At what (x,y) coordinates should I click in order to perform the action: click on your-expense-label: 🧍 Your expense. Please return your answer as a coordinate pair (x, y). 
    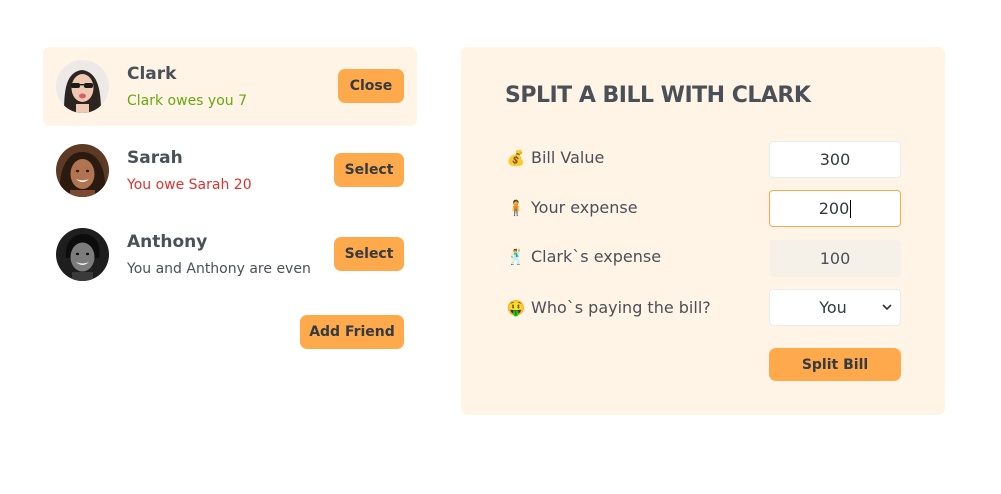
    Looking at the image, I should click on (571, 207).